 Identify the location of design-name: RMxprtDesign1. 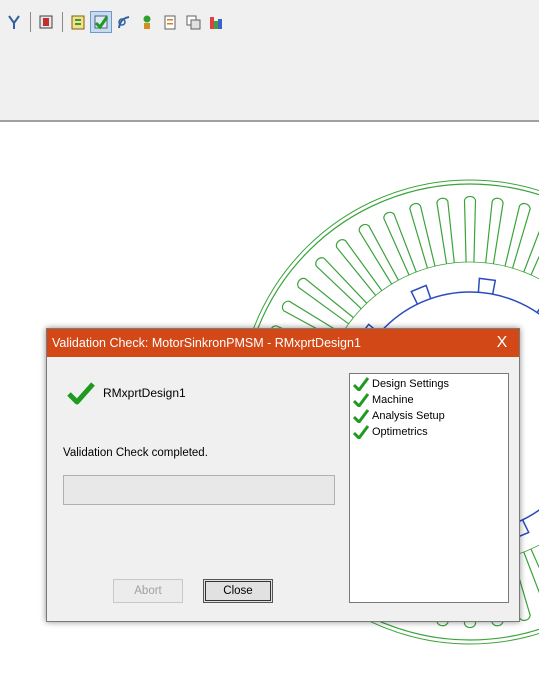
(144, 393).